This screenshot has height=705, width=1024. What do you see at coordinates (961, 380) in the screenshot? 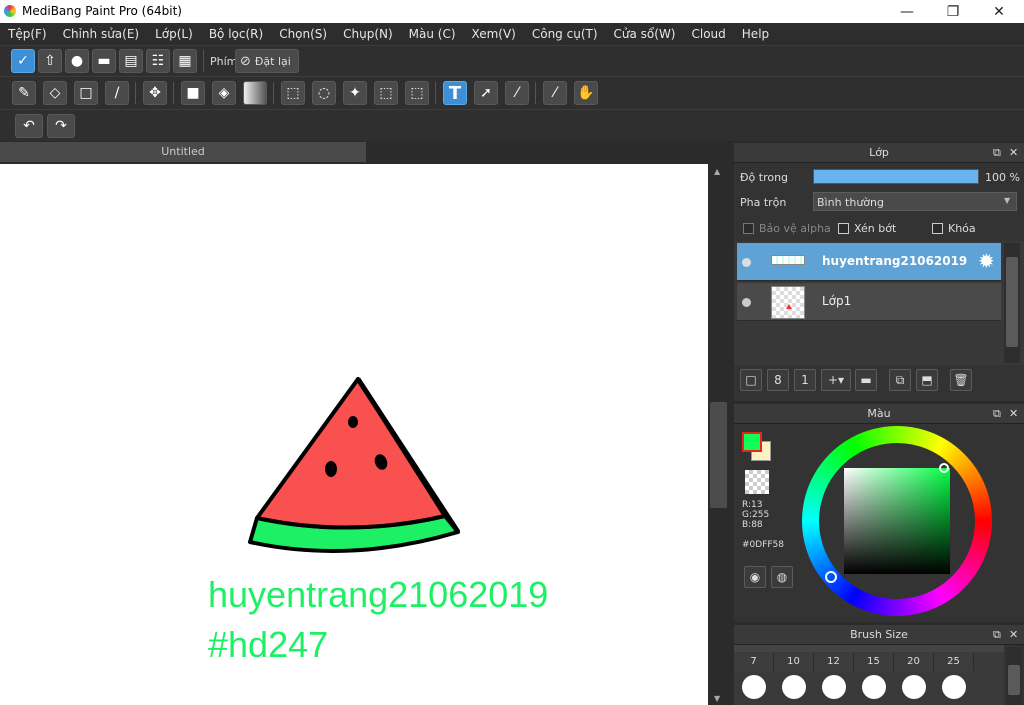
I see `delete-layer-icon: 🗑` at bounding box center [961, 380].